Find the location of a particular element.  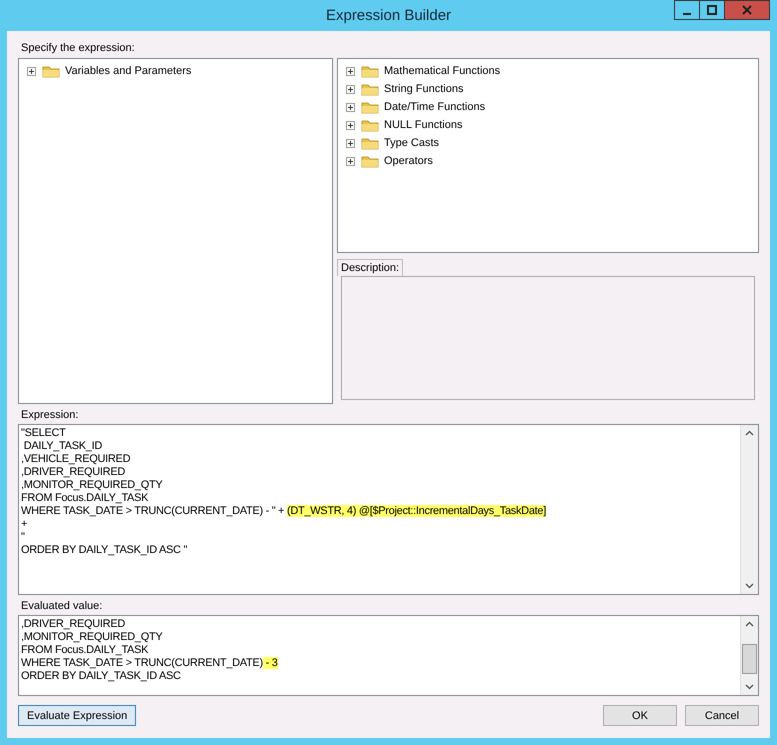

code-line: WHERE TASK_DATE > TRUNC(CURRENT_DATE) - " + (DT_WSTR, 4) @[$Project::IncrementalDays_TaskDate] is located at coordinates (284, 511).